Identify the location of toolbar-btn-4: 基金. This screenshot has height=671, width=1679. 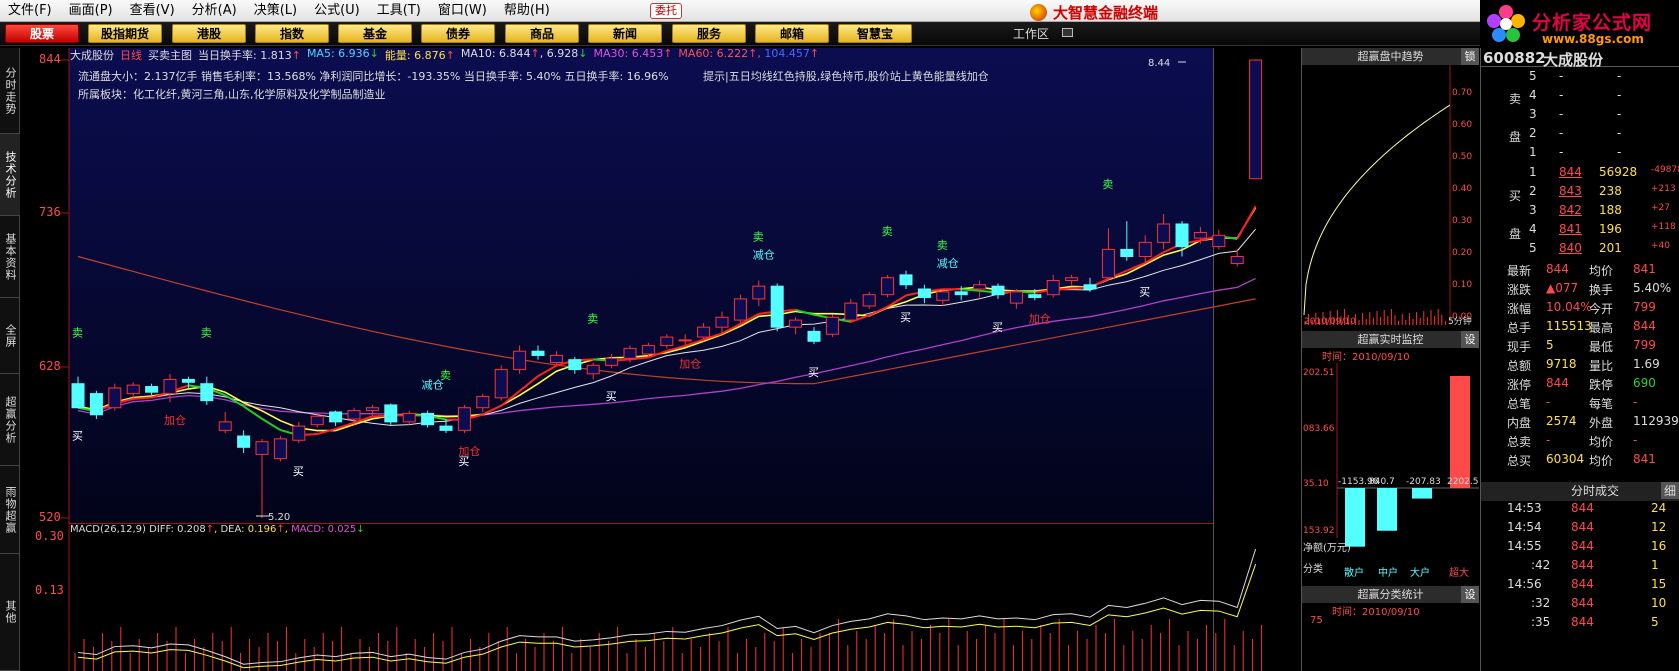
(375, 33).